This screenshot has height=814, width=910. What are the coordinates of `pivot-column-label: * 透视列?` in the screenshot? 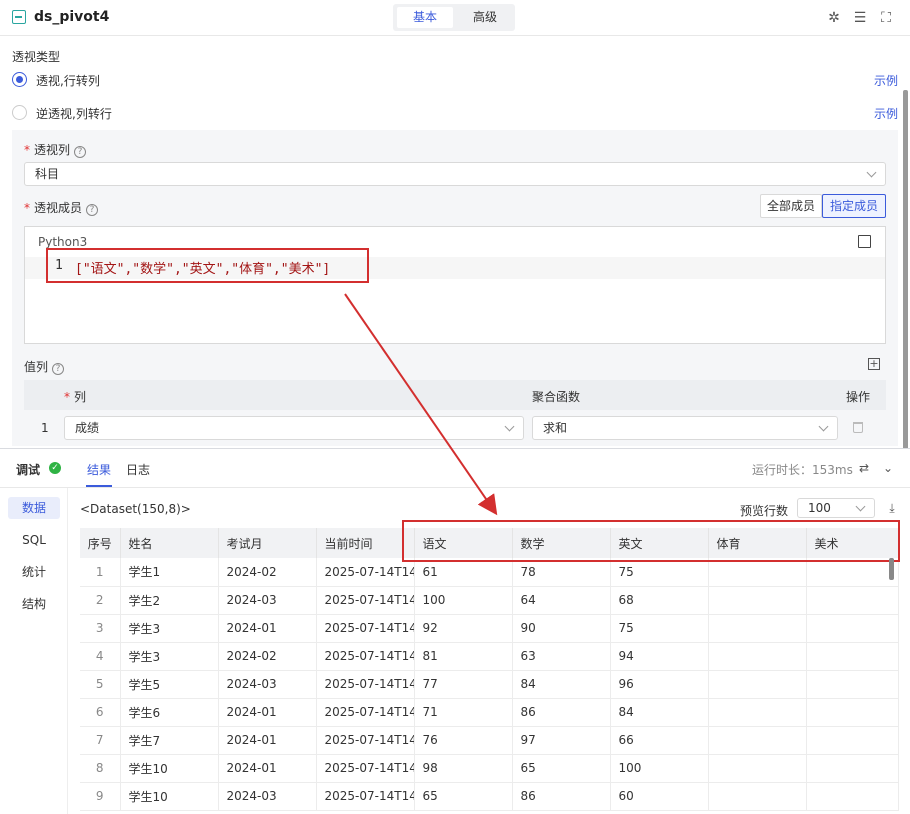 It's located at (55, 149).